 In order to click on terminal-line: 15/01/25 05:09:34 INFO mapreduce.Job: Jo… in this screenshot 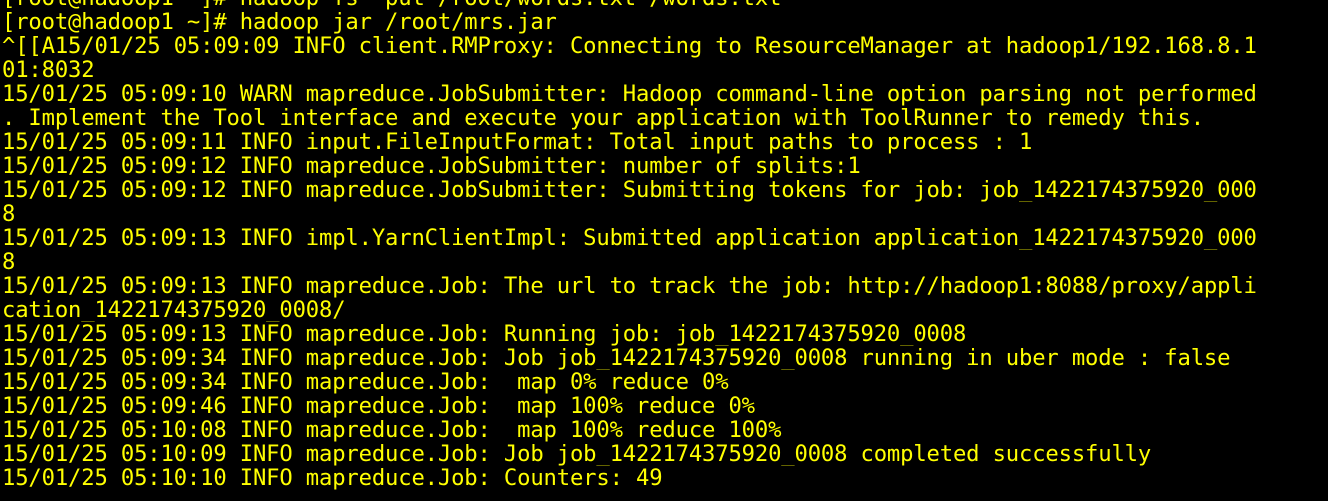, I will do `click(616, 358)`.